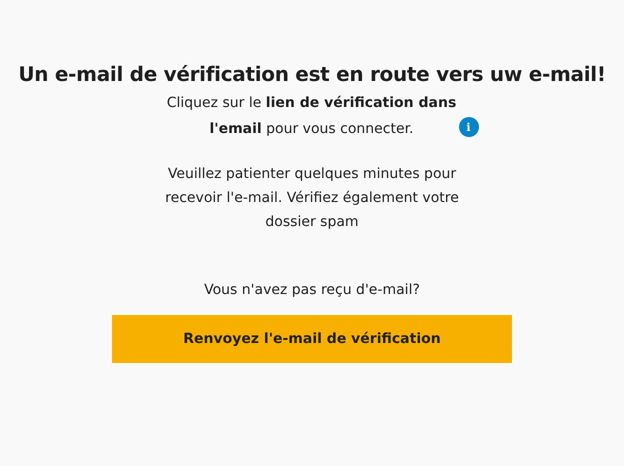  I want to click on info-icon: i, so click(468, 127).